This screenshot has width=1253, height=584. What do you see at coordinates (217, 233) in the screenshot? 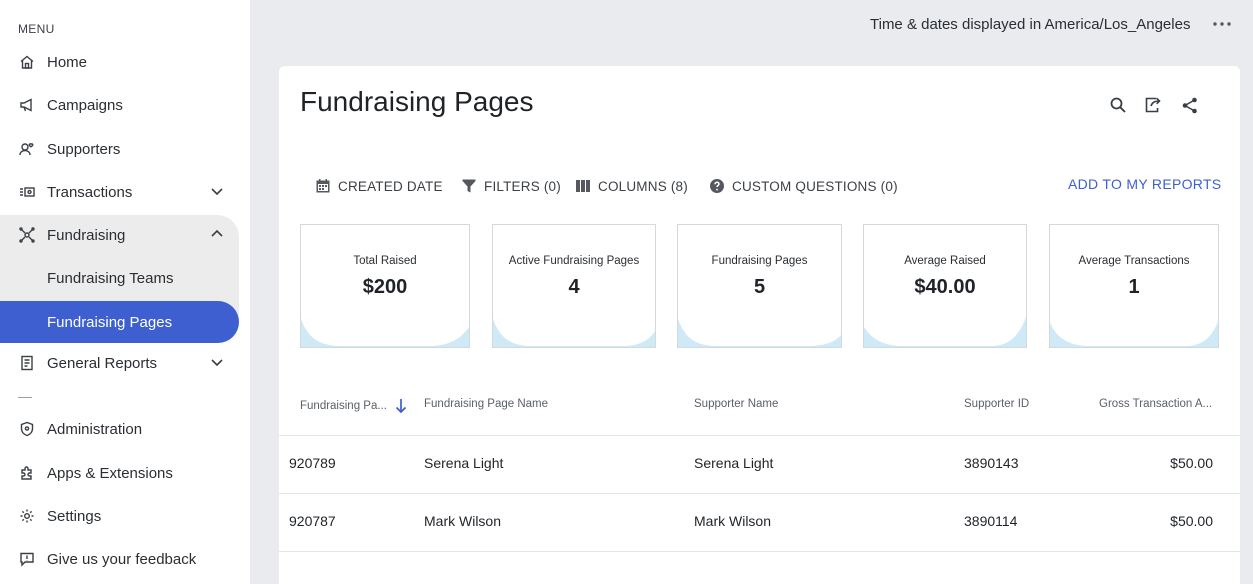
I see `chevron-up-icon` at bounding box center [217, 233].